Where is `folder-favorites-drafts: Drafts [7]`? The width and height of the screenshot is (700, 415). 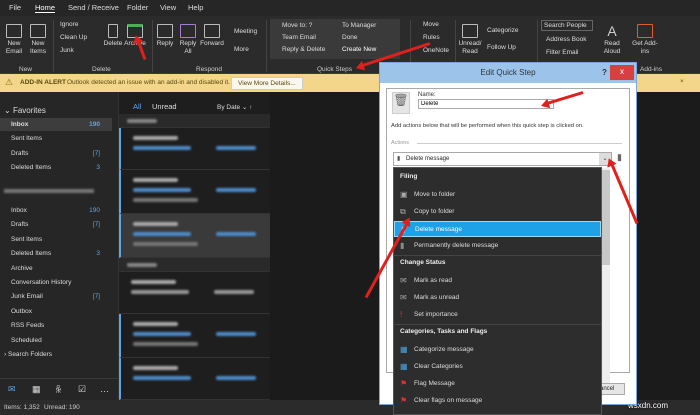
folder-favorites-drafts: Drafts [7] is located at coordinates (56, 153).